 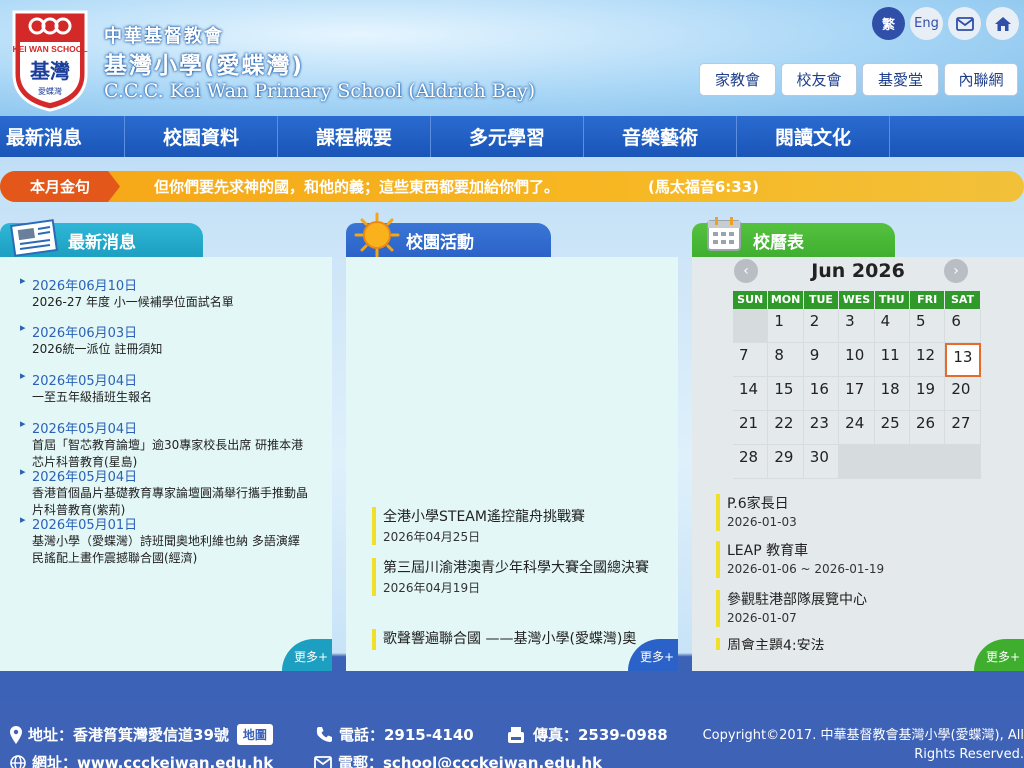 I want to click on calendar-day: 20, so click(x=963, y=394).